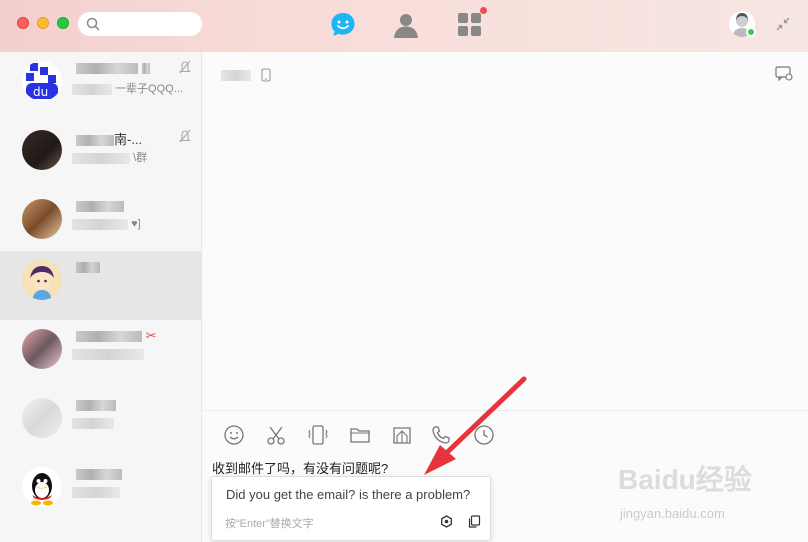  I want to click on watermark-url: jingyan.baidu.com, so click(672, 513).